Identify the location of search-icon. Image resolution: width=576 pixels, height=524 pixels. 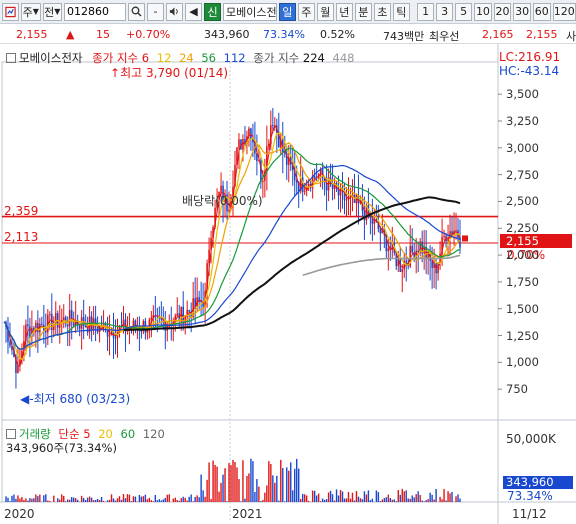
(137, 11).